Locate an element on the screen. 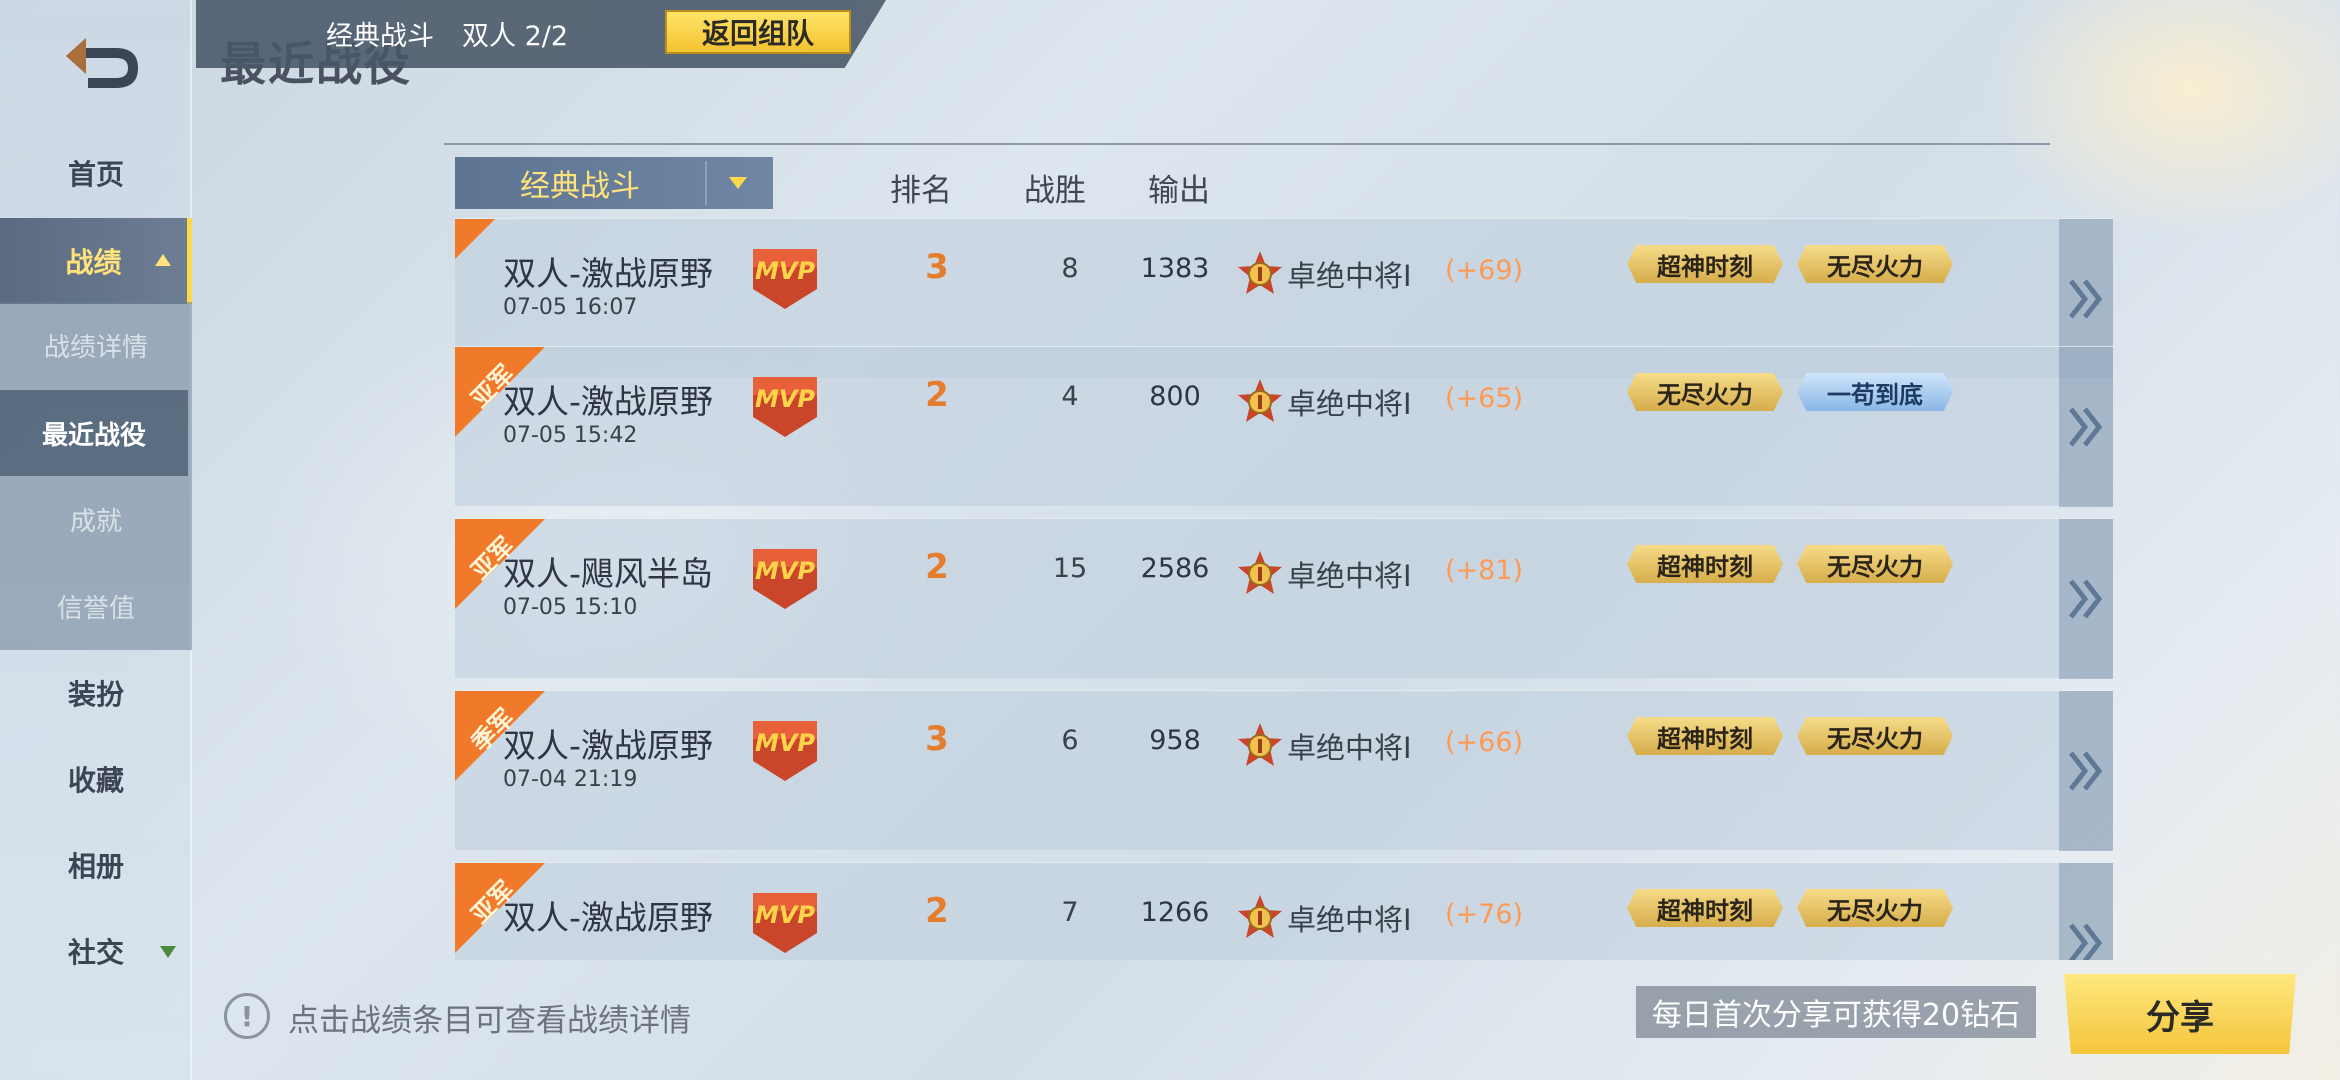 This screenshot has width=2340, height=1080. score-gain: (+76) is located at coordinates (1484, 914).